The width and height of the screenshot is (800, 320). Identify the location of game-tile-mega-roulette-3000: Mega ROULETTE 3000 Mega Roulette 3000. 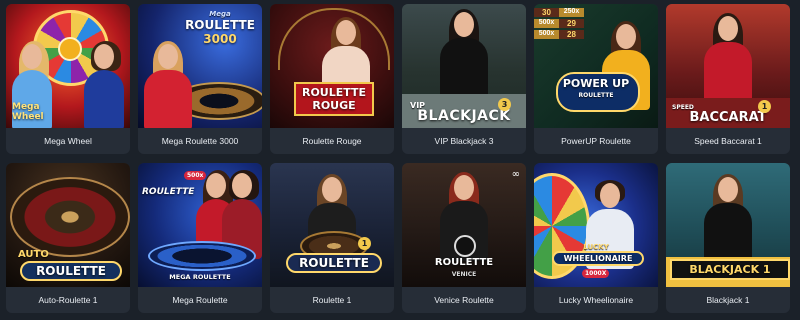
(200, 79).